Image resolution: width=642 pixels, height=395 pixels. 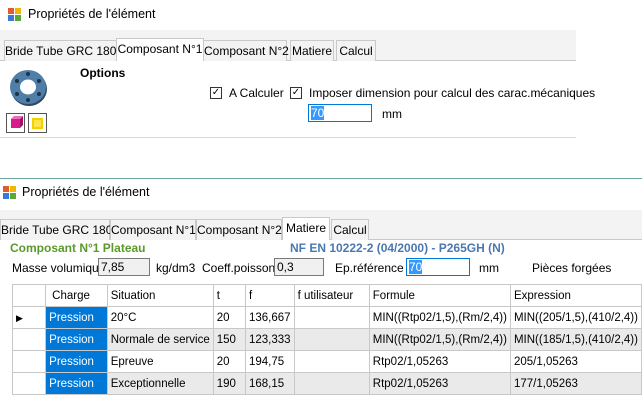 What do you see at coordinates (438, 267) in the screenshot?
I see `ep-reference-input: 70` at bounding box center [438, 267].